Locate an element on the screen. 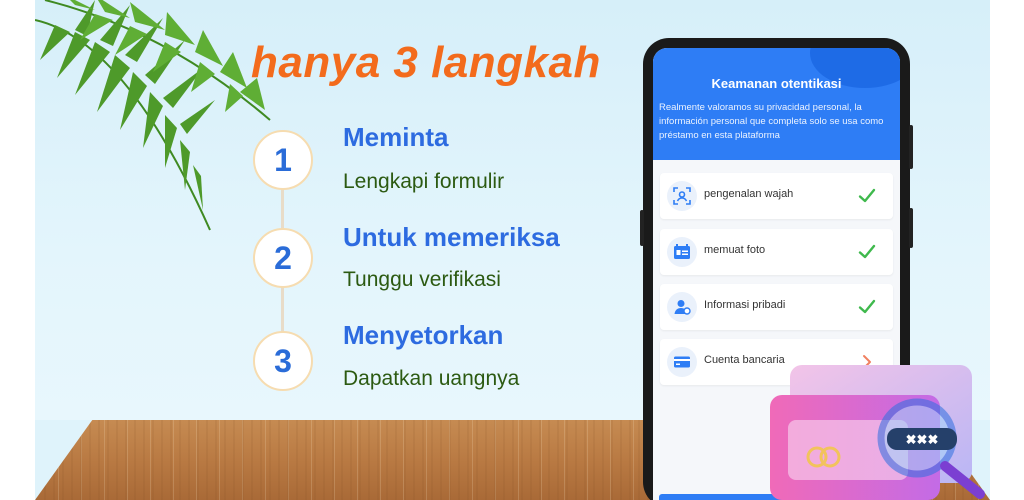  id-card-icon is located at coordinates (682, 252).